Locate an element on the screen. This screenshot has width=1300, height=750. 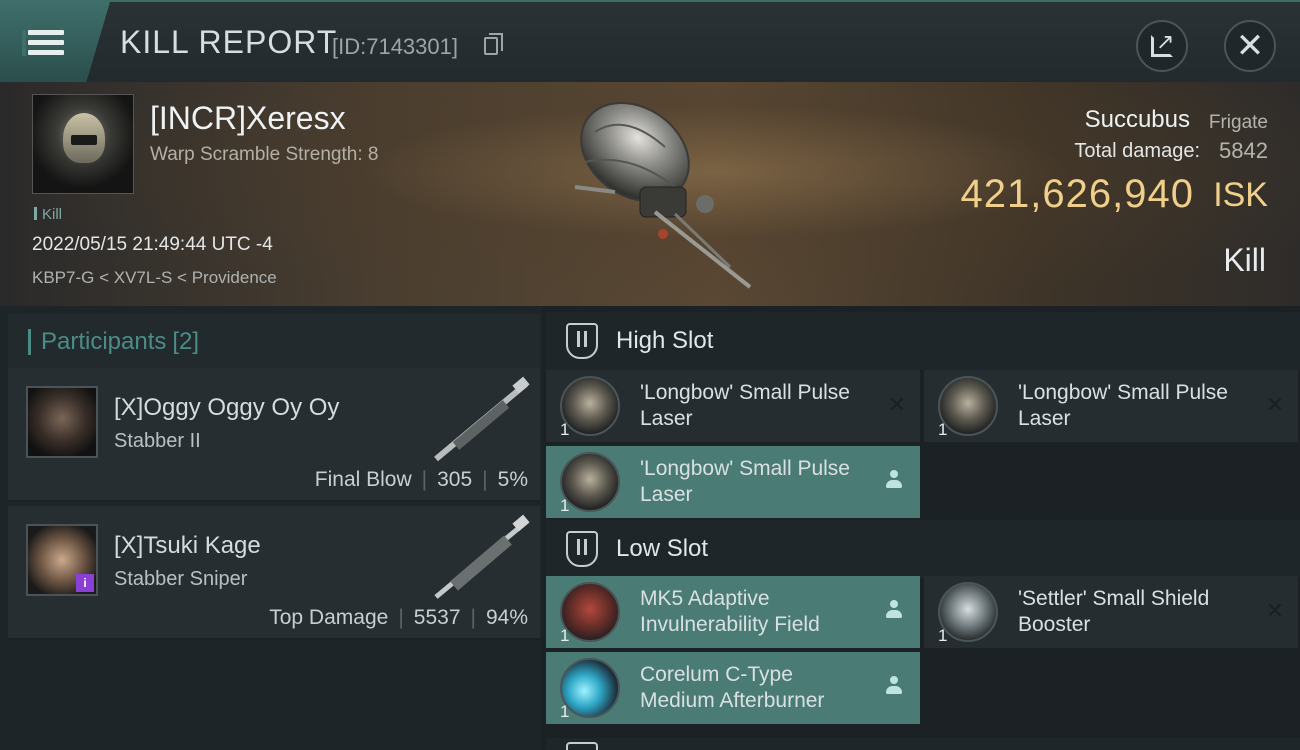
ship-class: Frigate is located at coordinates (1238, 122).